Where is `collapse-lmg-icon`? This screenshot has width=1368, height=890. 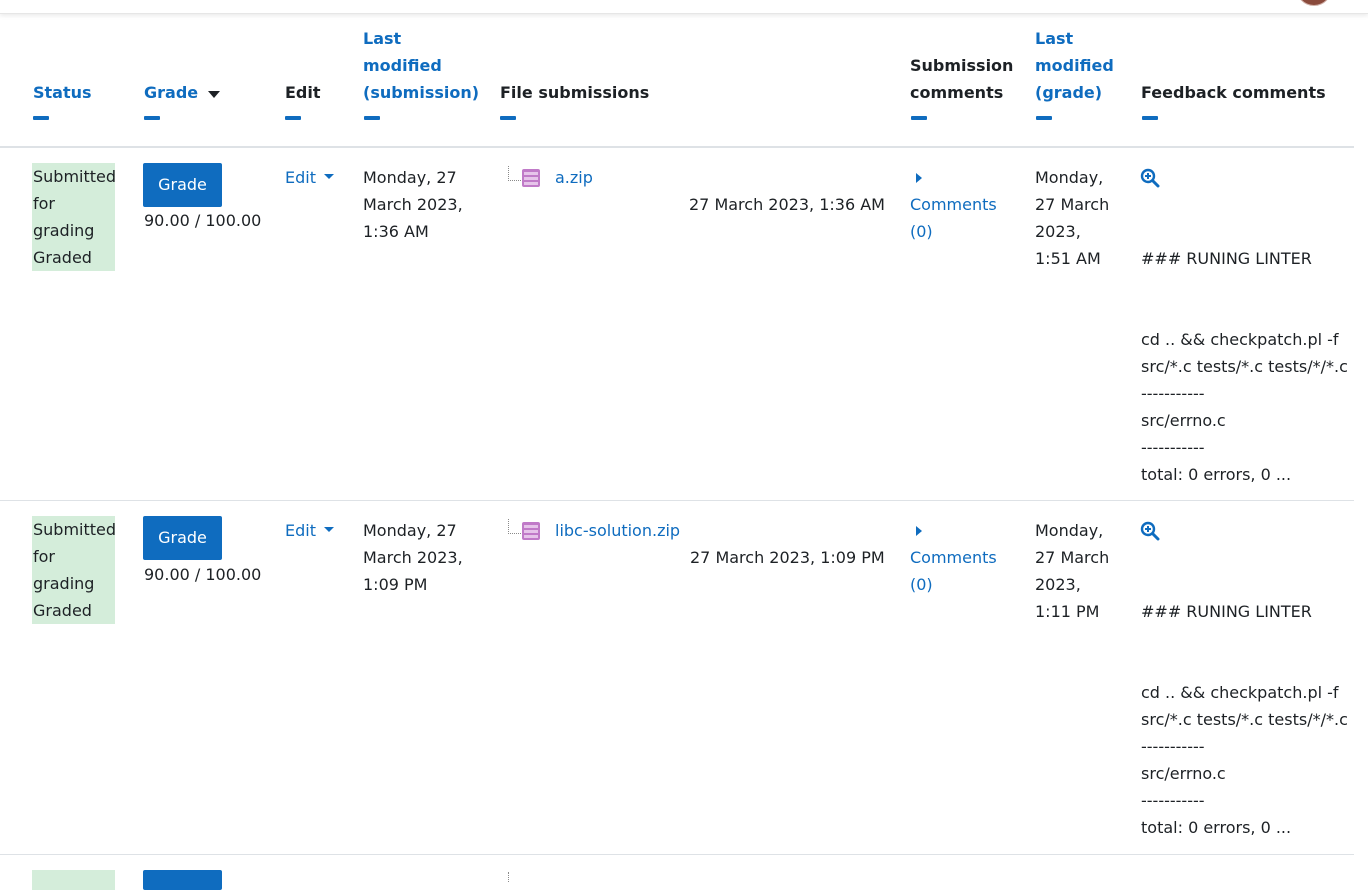
collapse-lmg-icon is located at coordinates (1044, 118).